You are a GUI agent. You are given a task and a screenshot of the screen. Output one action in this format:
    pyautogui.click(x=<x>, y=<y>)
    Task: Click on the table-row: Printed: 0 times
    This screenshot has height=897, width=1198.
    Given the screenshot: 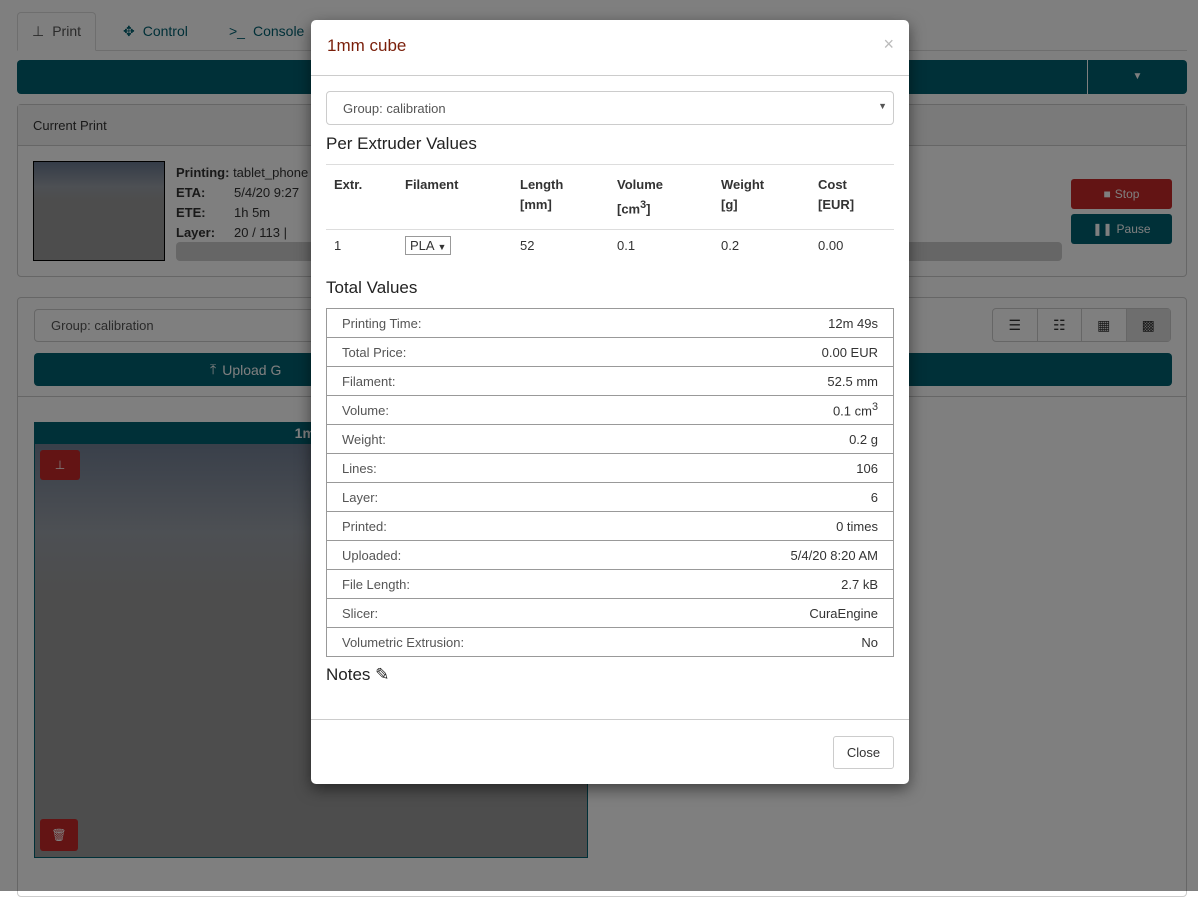 What is the action you would take?
    pyautogui.click(x=610, y=526)
    